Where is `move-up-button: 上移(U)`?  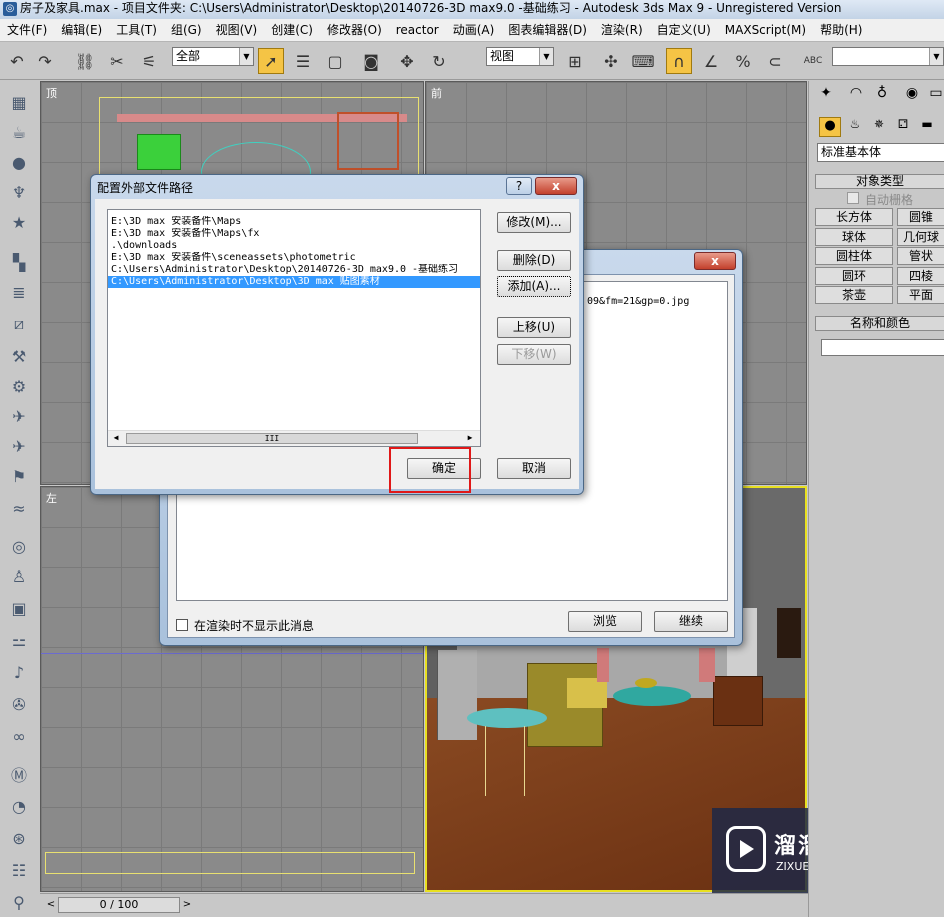
move-up-button: 上移(U) is located at coordinates (534, 327).